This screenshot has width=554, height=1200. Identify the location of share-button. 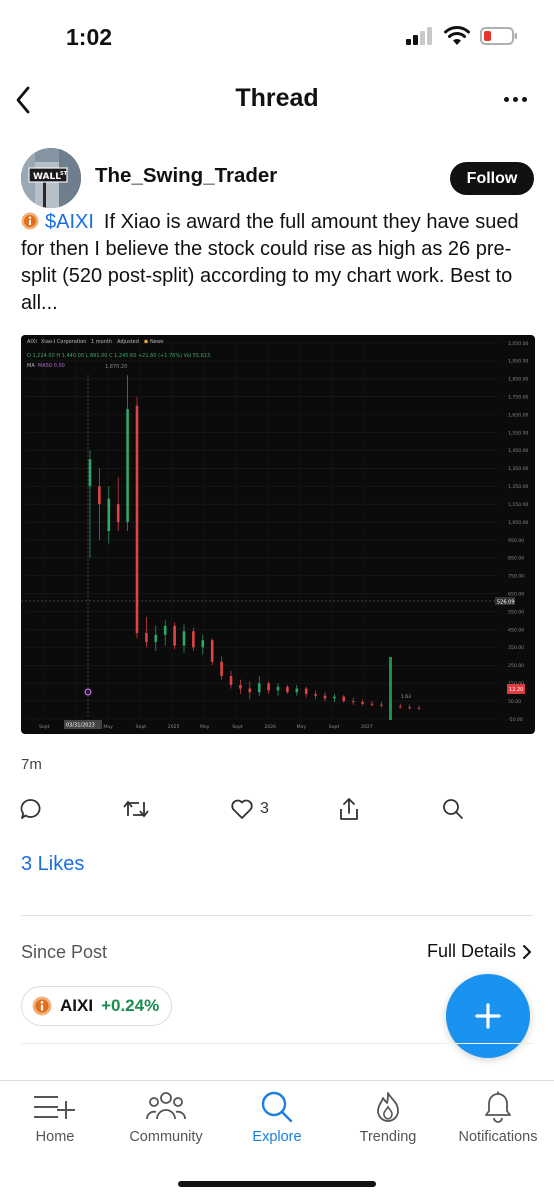
(349, 809).